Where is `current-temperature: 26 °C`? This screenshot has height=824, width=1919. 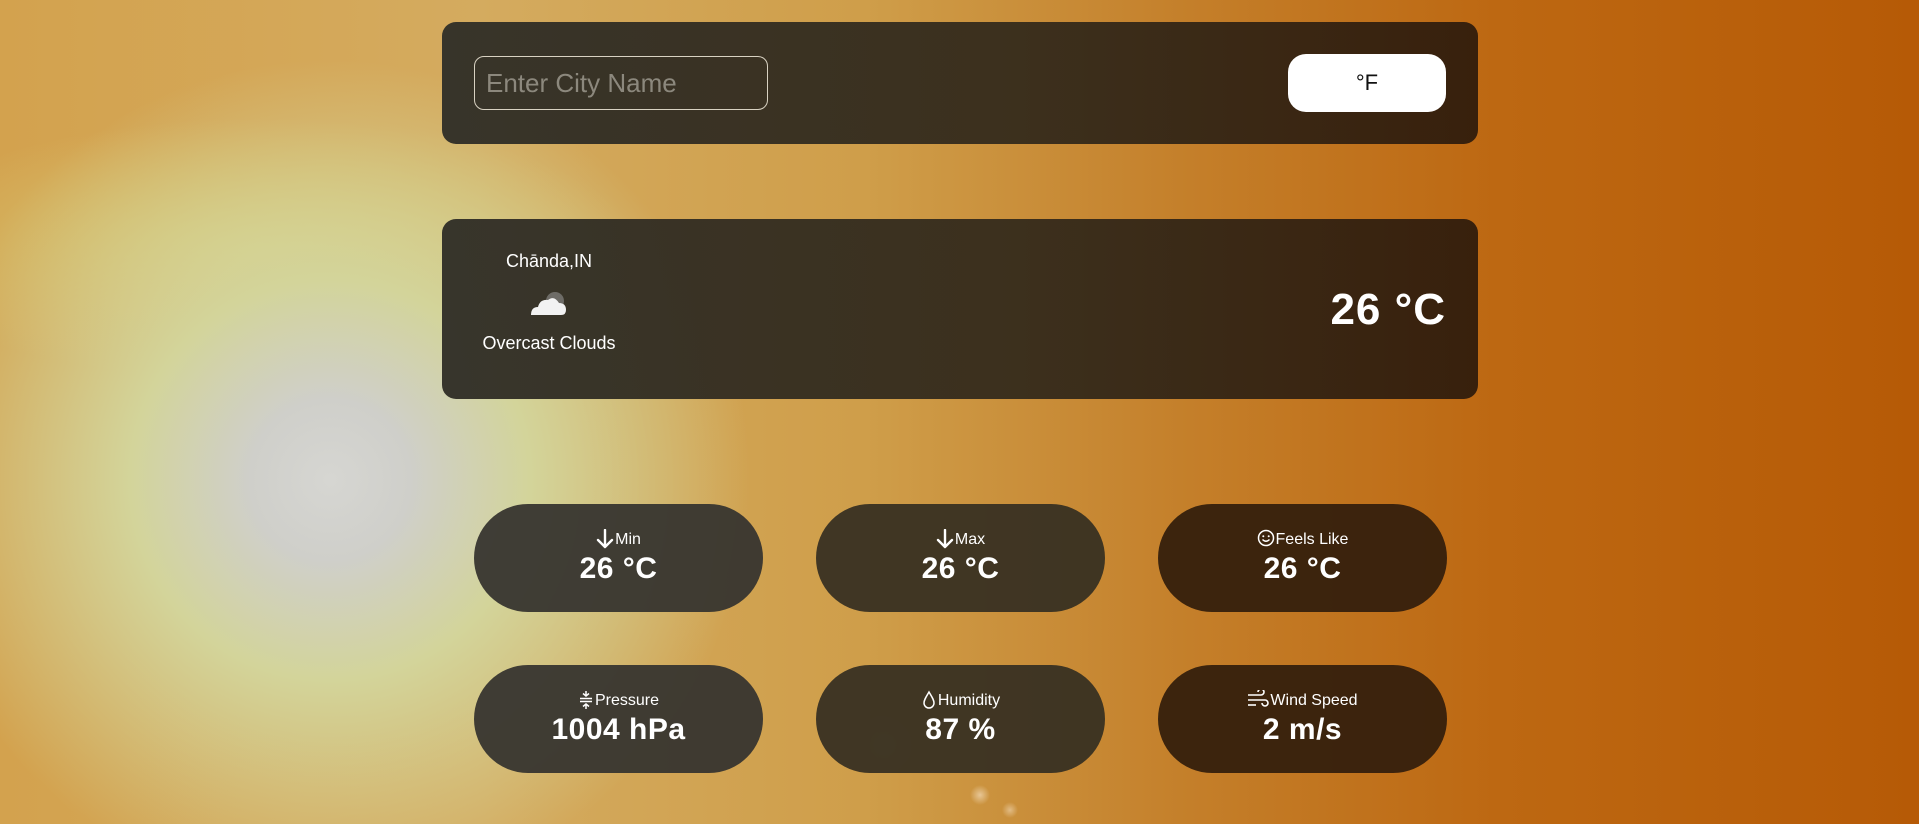
current-temperature: 26 °C is located at coordinates (1388, 309).